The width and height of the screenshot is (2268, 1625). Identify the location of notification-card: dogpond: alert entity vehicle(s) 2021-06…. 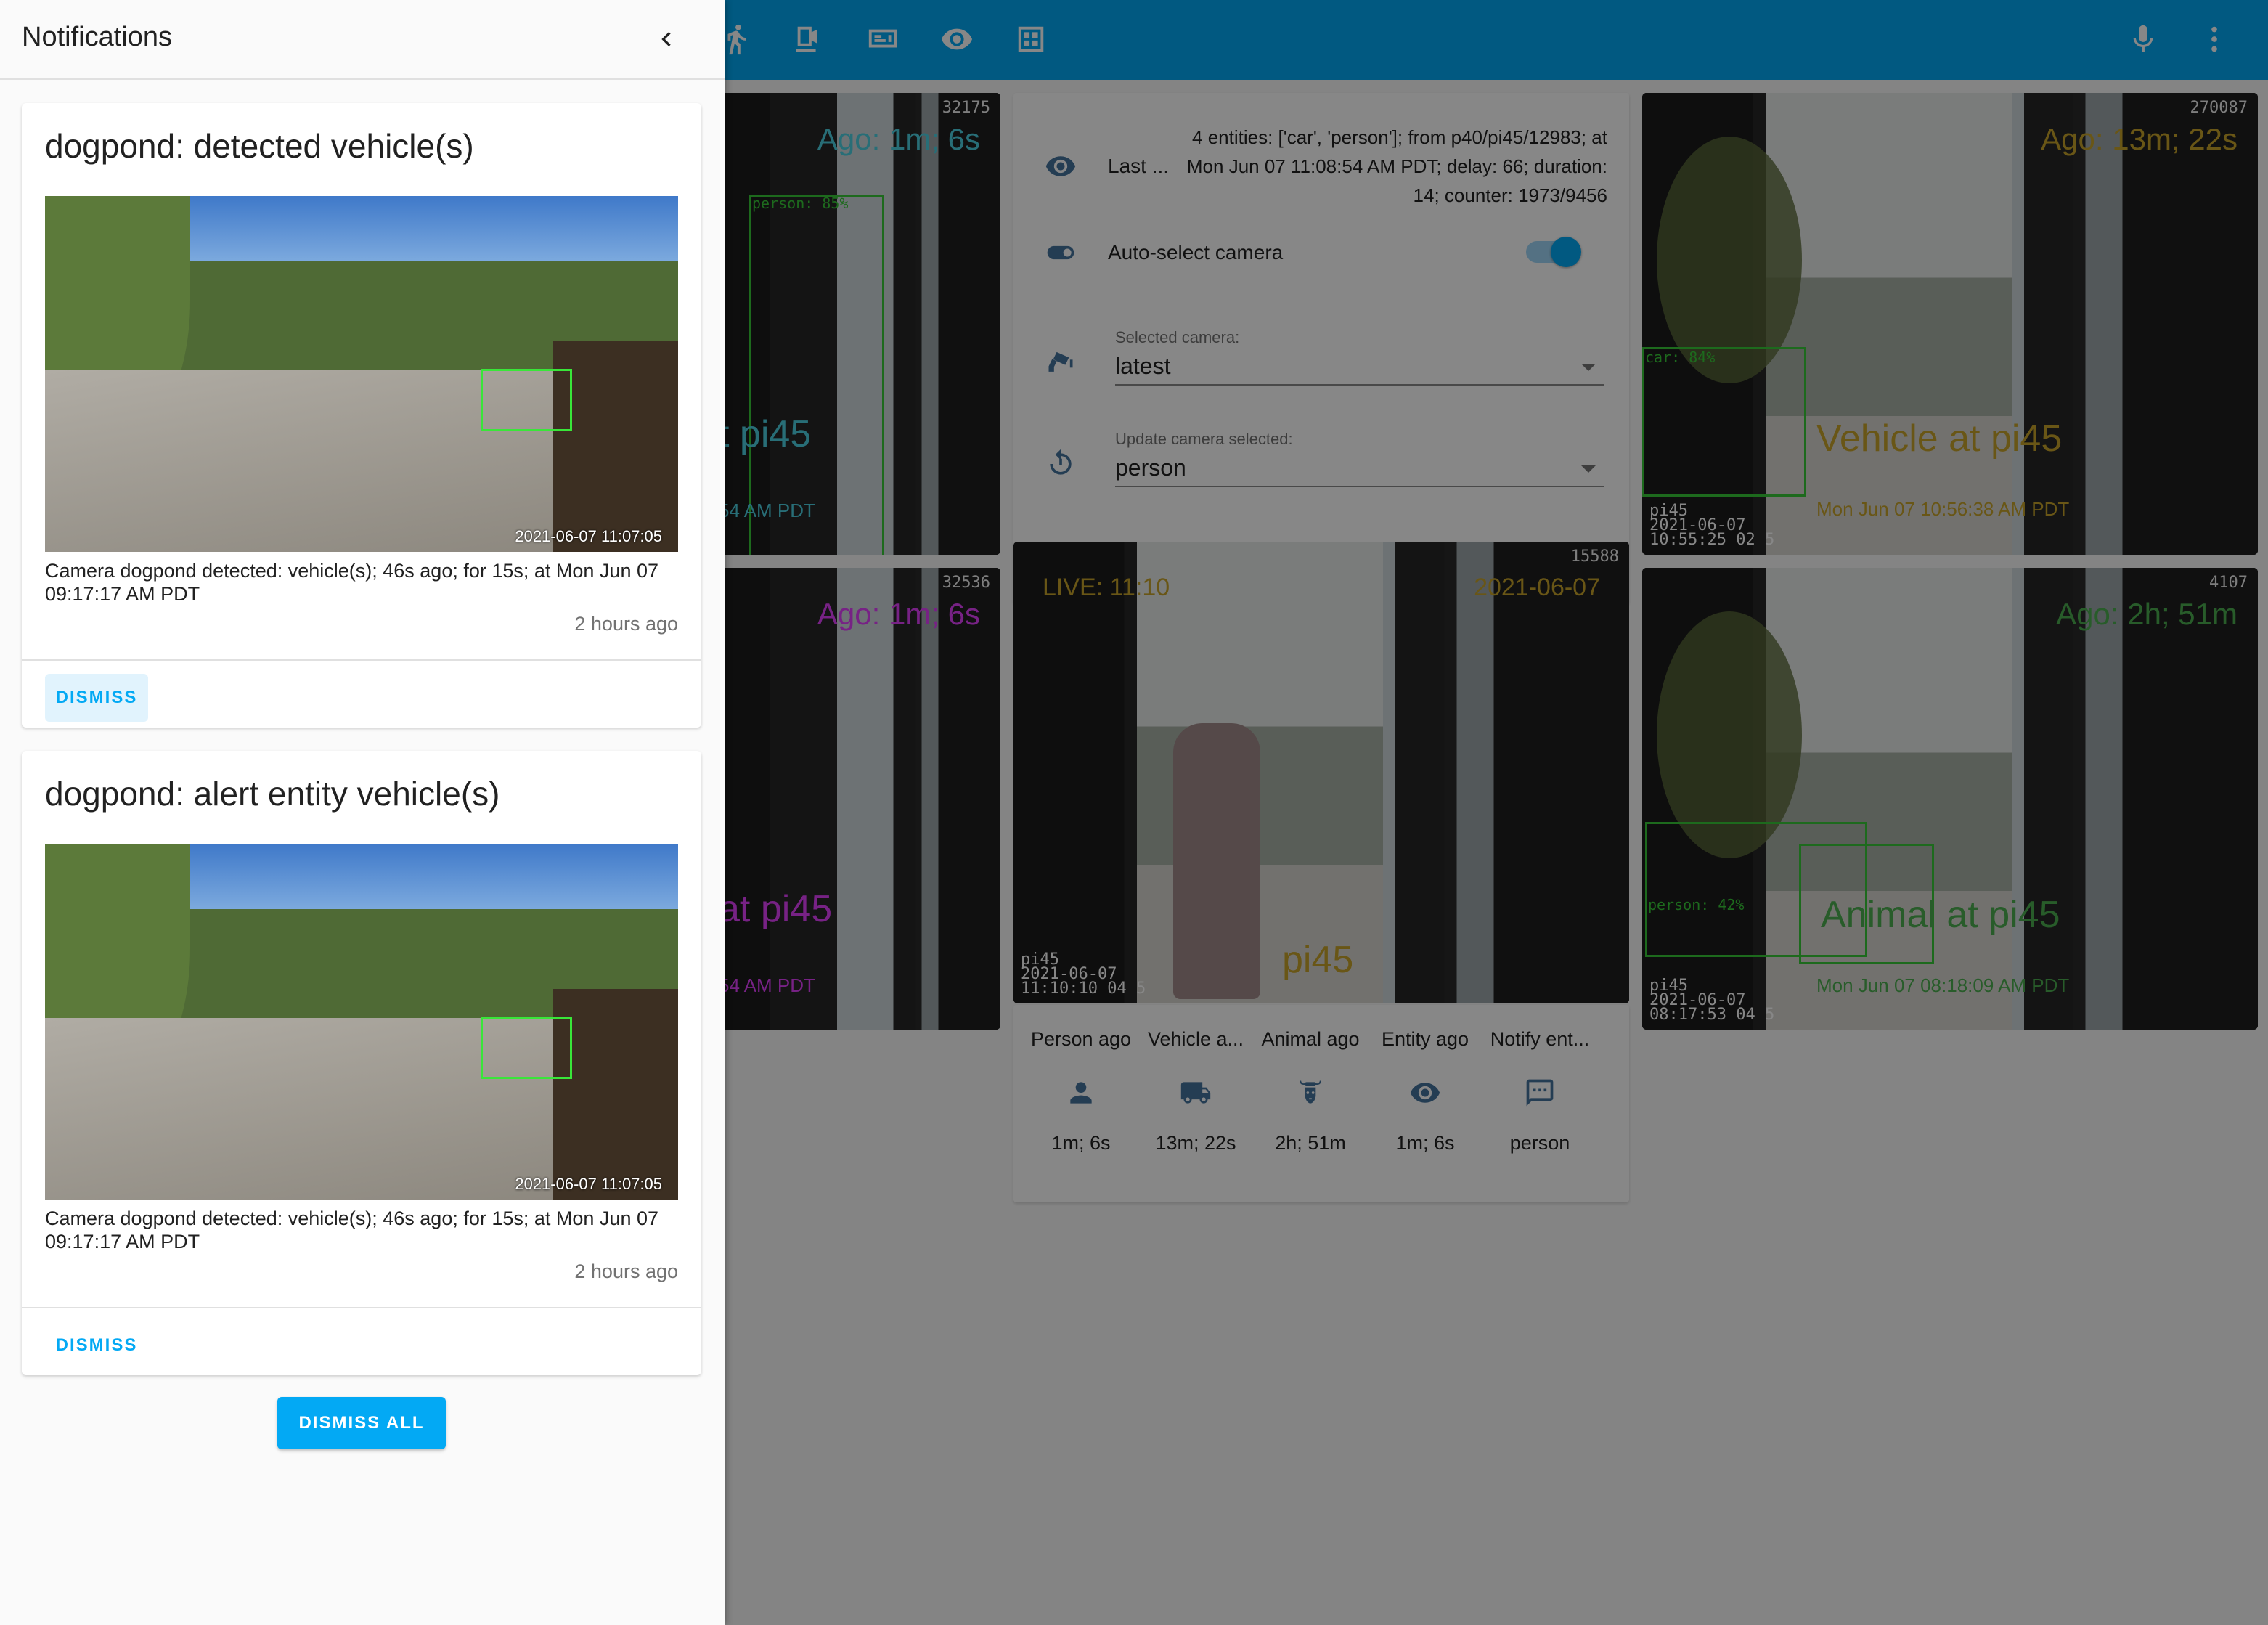
(361, 1063).